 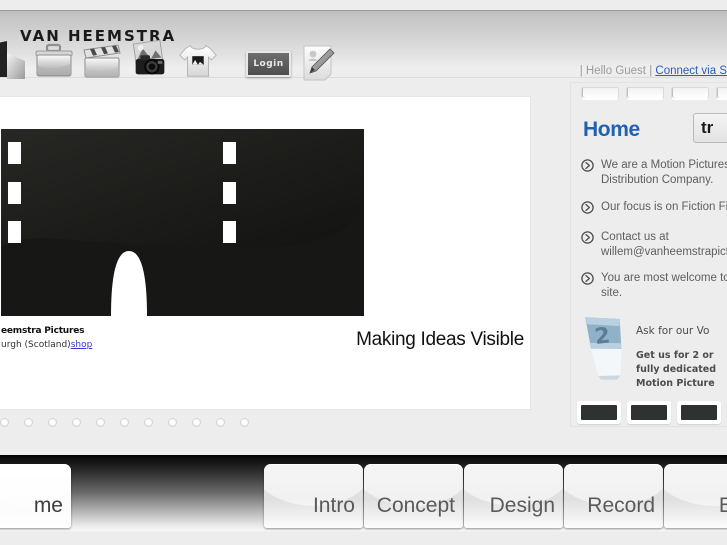 I want to click on tshirt-icon, so click(x=198, y=60).